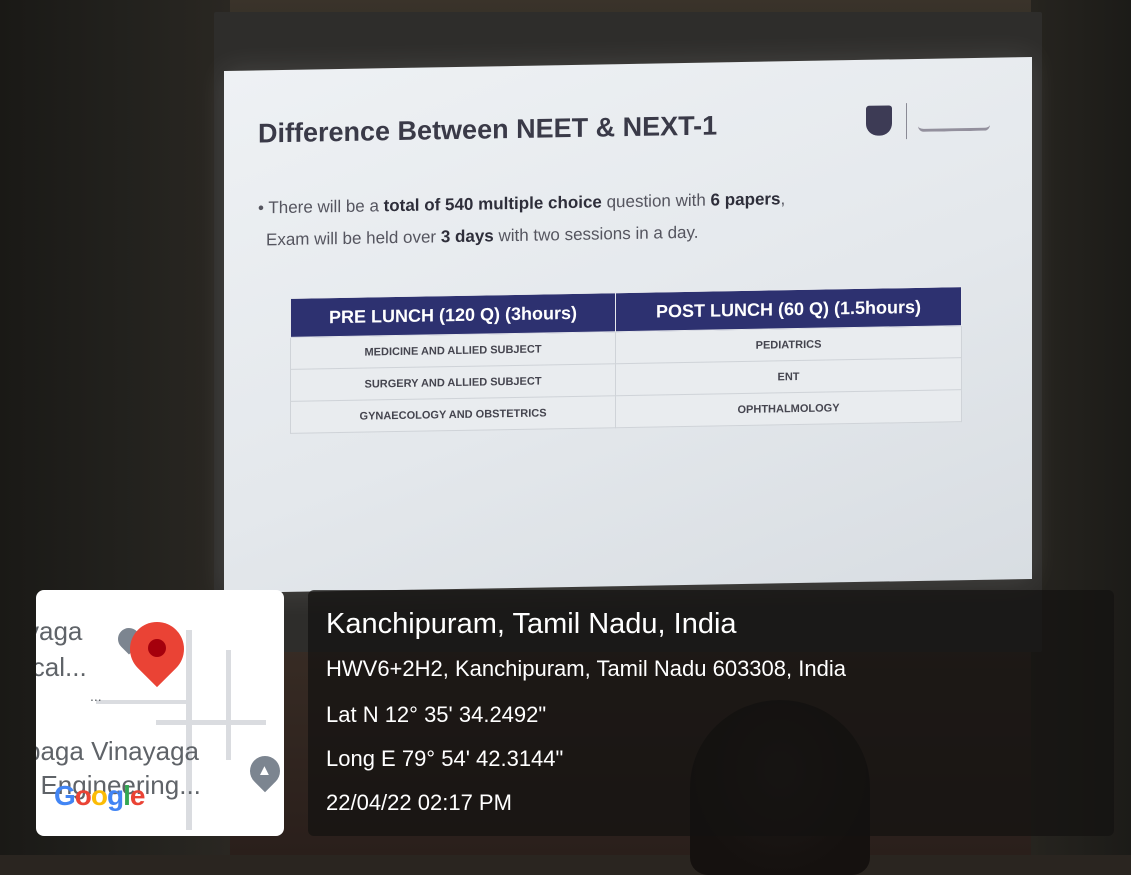 The image size is (1131, 875). What do you see at coordinates (788, 408) in the screenshot?
I see `table-cell: OPHTHALMOLOGY` at bounding box center [788, 408].